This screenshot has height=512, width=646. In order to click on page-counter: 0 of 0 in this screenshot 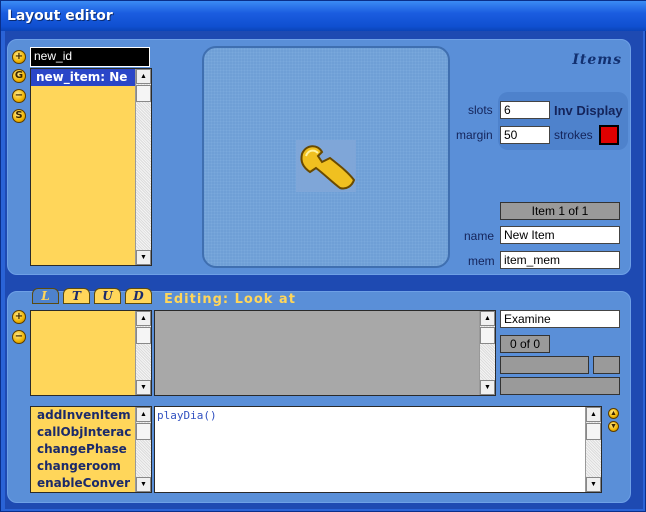, I will do `click(525, 344)`.